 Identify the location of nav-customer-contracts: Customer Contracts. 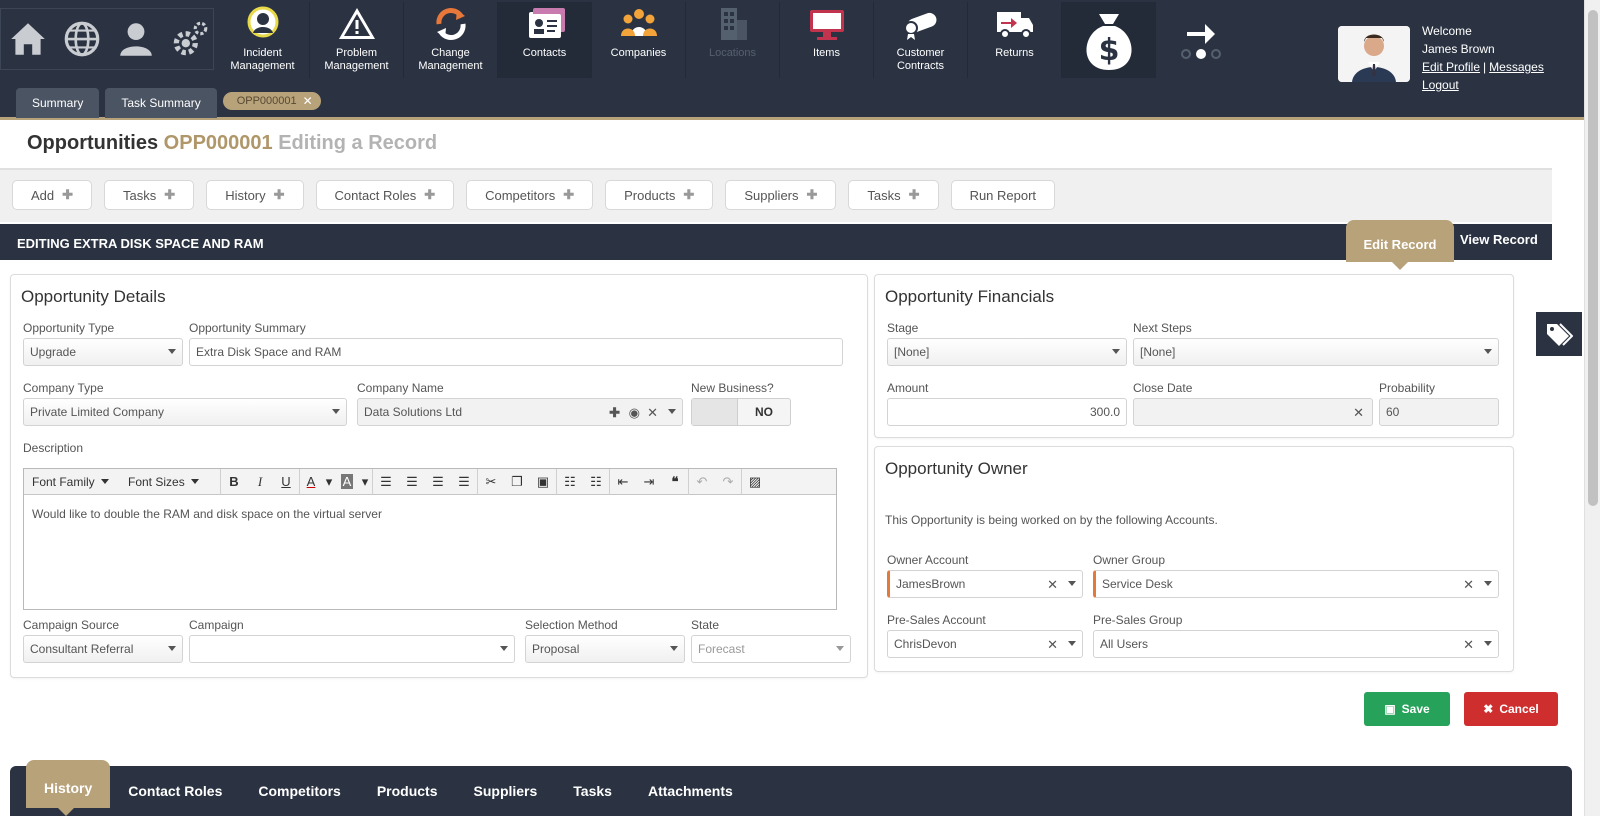
(921, 40).